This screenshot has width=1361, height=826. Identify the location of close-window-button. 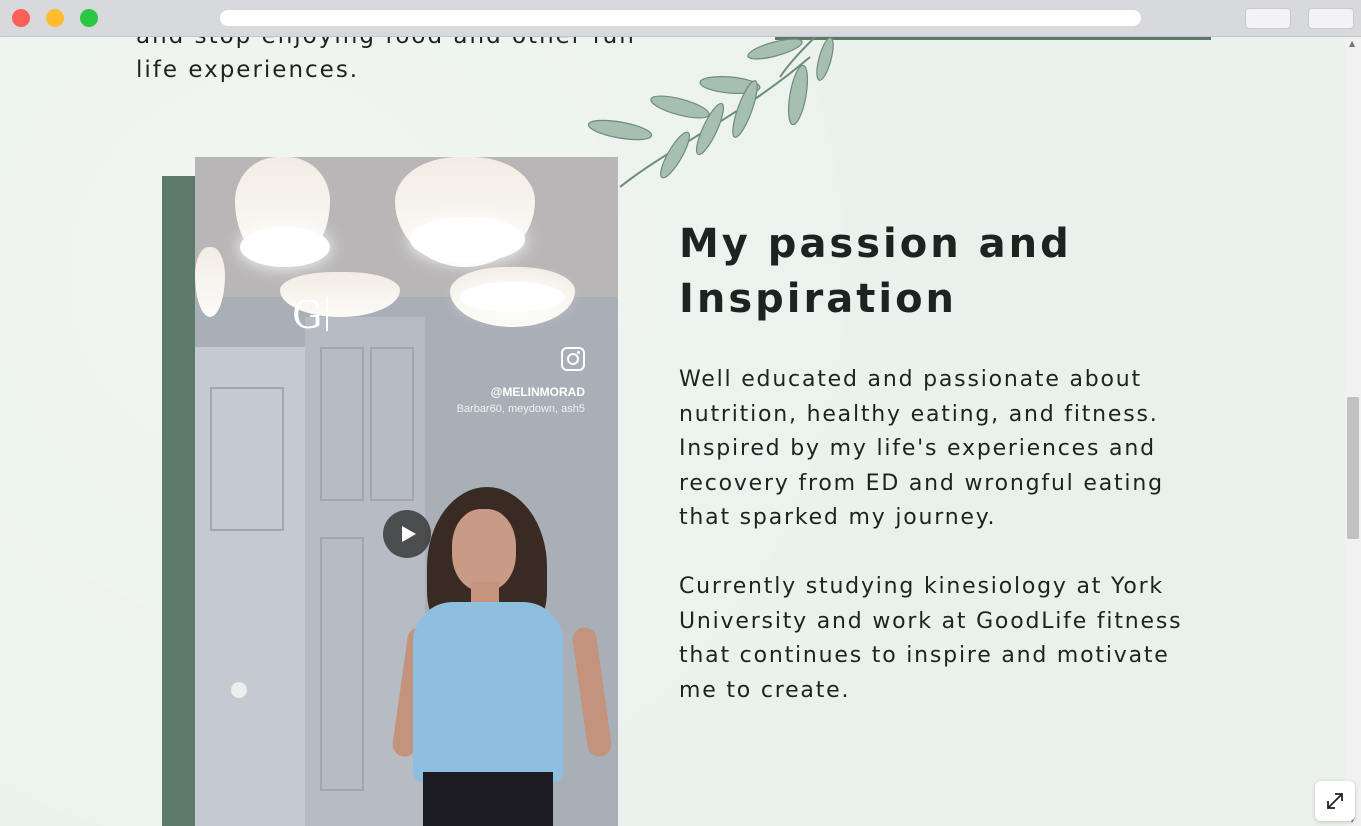
(21, 18).